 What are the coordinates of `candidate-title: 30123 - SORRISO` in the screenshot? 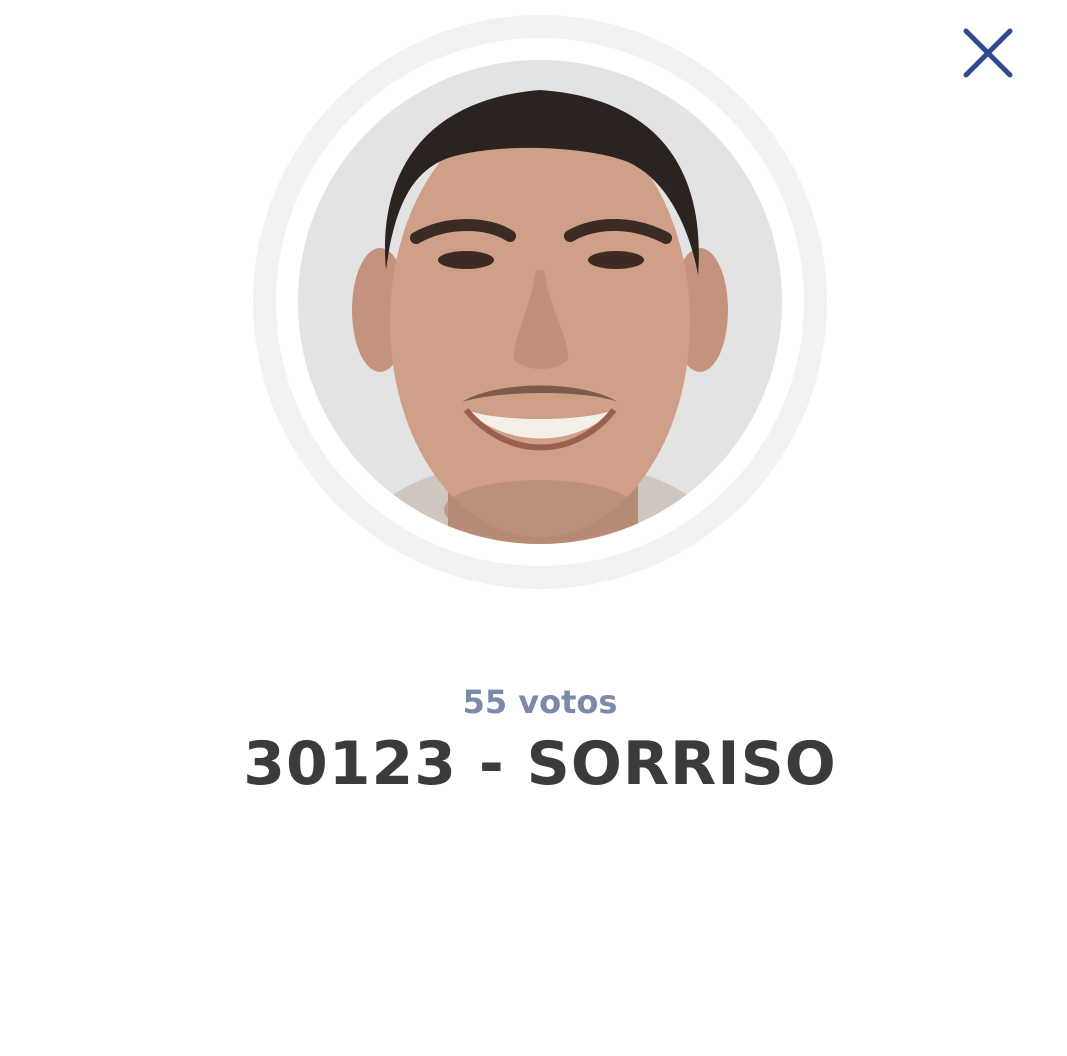 It's located at (540, 764).